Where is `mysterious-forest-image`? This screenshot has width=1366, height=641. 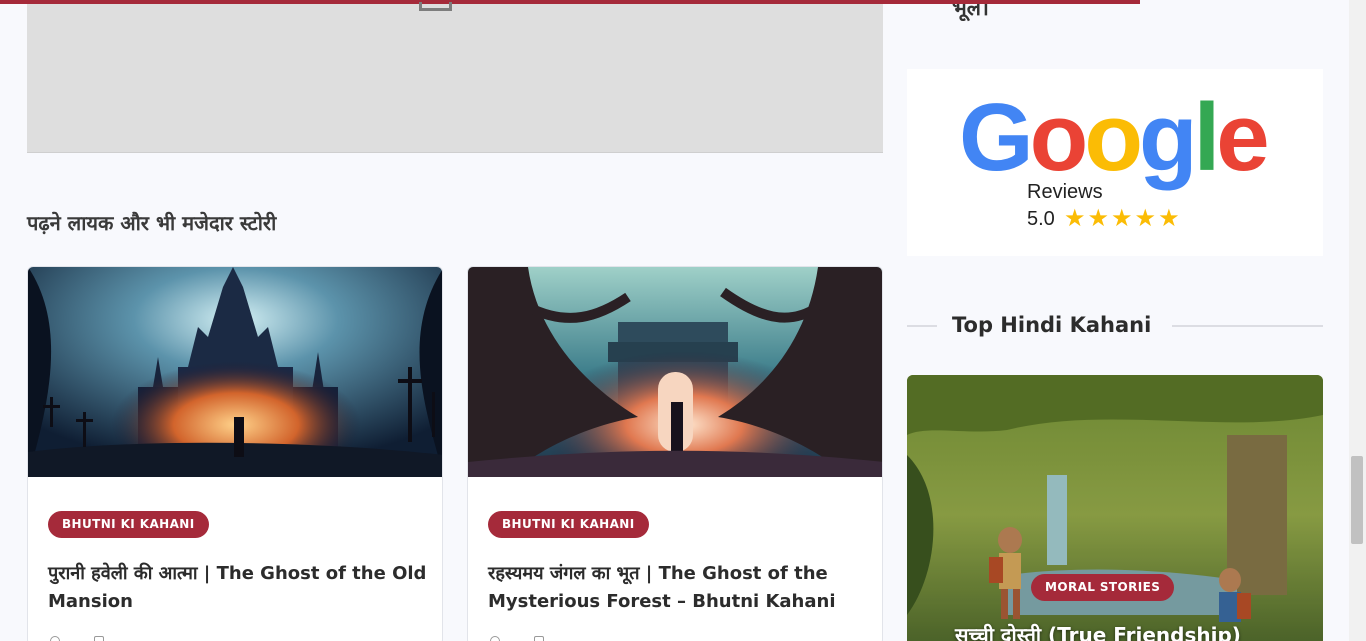
mysterious-forest-image is located at coordinates (675, 372).